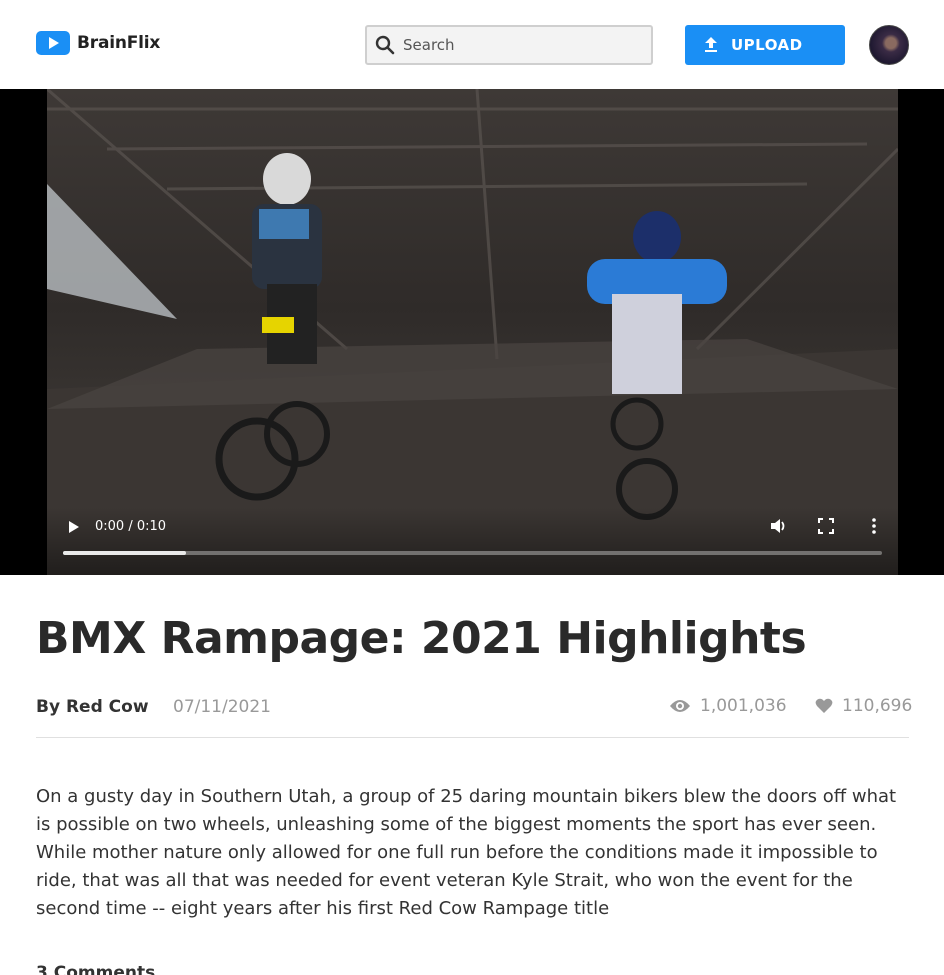  What do you see at coordinates (222, 707) in the screenshot?
I see `upload-date: 07/11/2021` at bounding box center [222, 707].